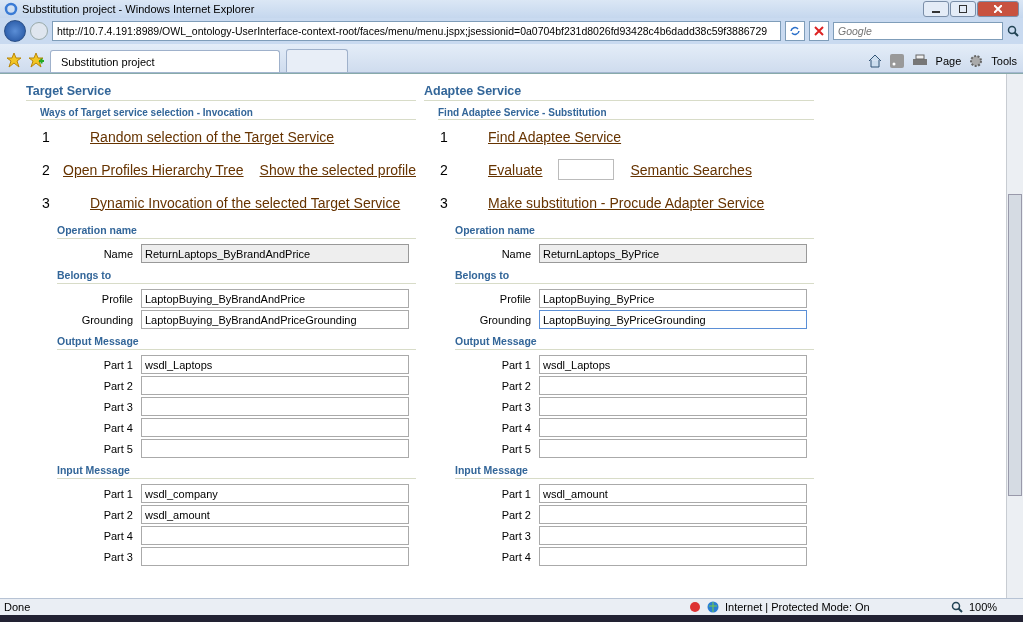  I want to click on zoom-button: 100%, so click(994, 607).